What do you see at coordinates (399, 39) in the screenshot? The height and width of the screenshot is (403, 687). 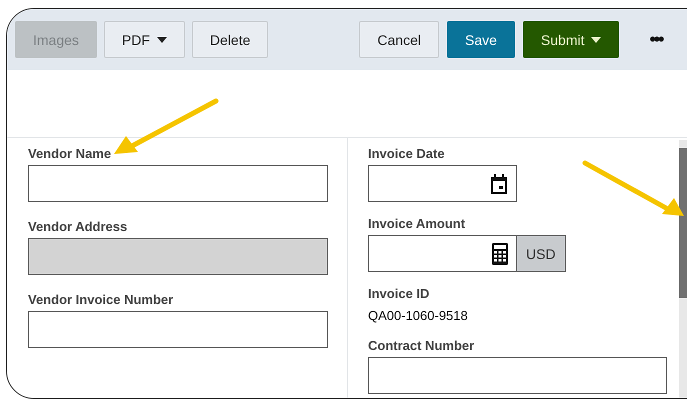 I see `toolbar-button: Cancel` at bounding box center [399, 39].